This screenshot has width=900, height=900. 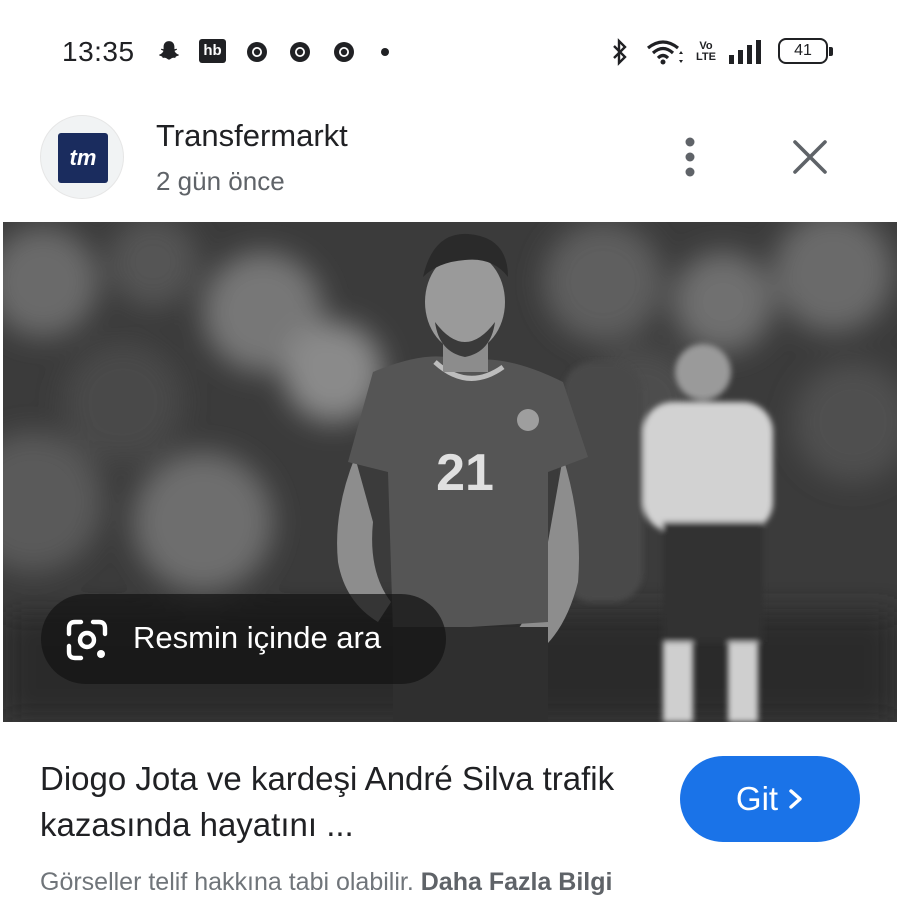 What do you see at coordinates (465, 473) in the screenshot?
I see `jersey-number: 21` at bounding box center [465, 473].